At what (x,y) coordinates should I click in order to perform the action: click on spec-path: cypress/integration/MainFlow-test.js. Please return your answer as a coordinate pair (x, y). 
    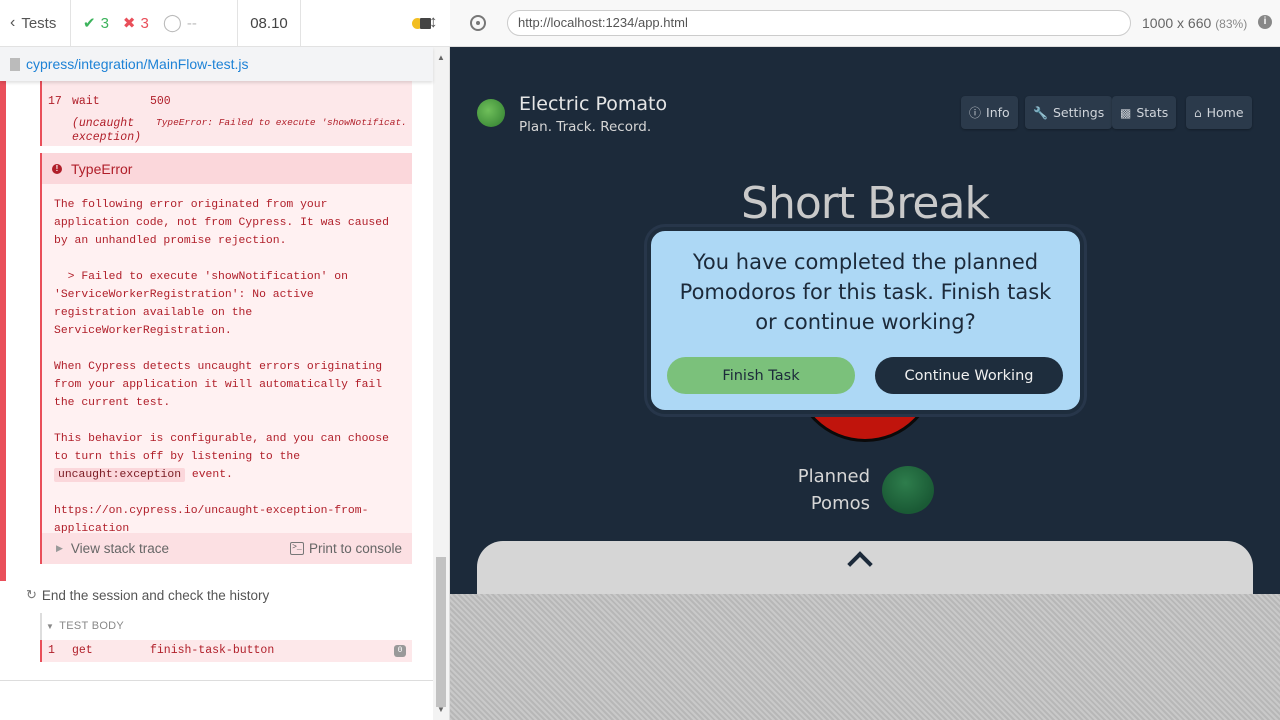
    Looking at the image, I should click on (137, 64).